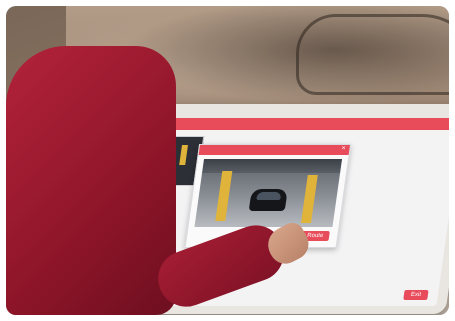 This screenshot has height=321, width=455. I want to click on parking-camera-image, so click(268, 193).